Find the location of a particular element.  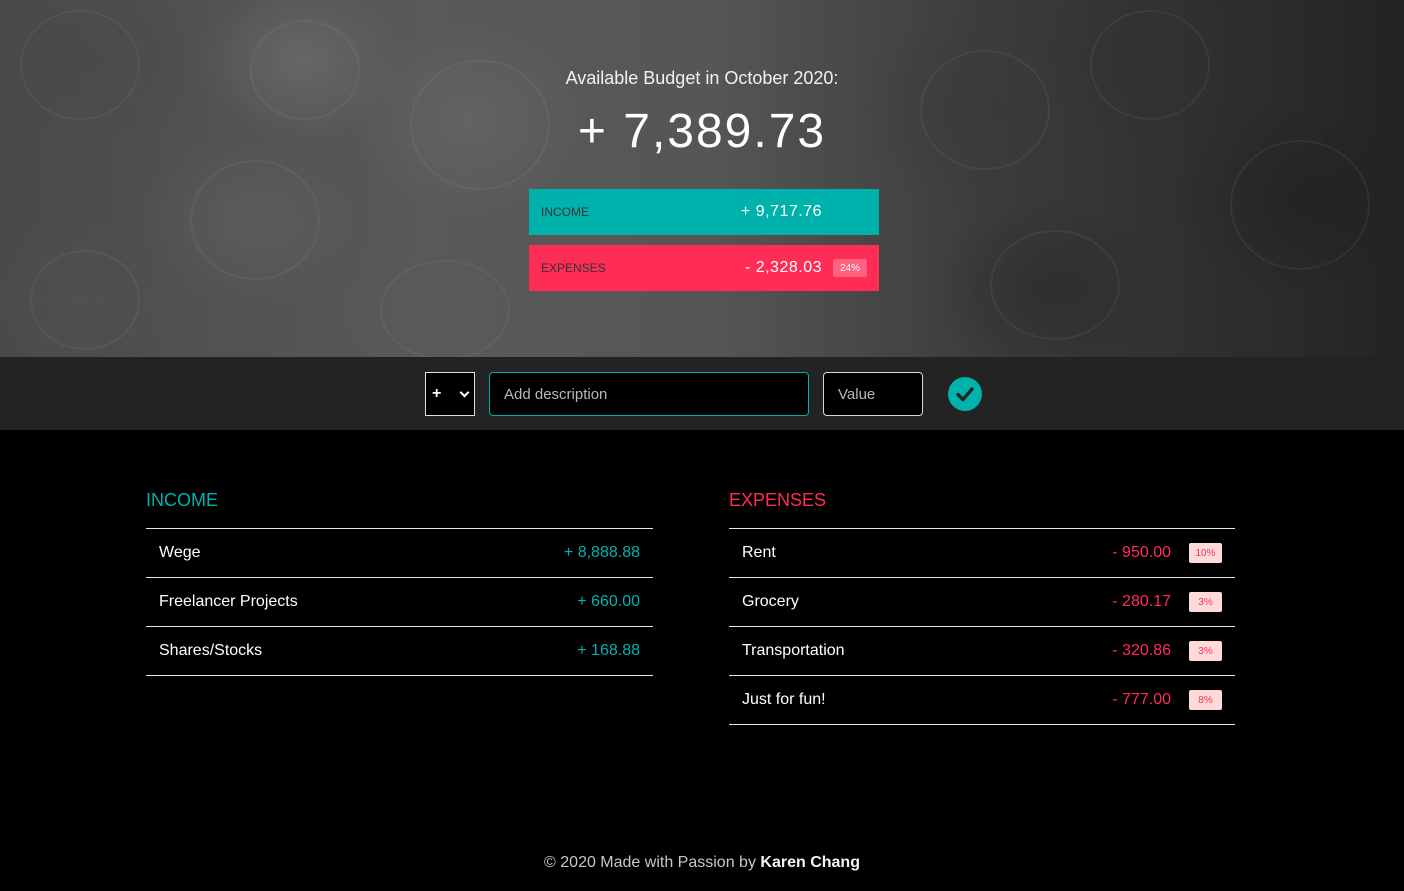

income-list-title: INCOME is located at coordinates (399, 509).